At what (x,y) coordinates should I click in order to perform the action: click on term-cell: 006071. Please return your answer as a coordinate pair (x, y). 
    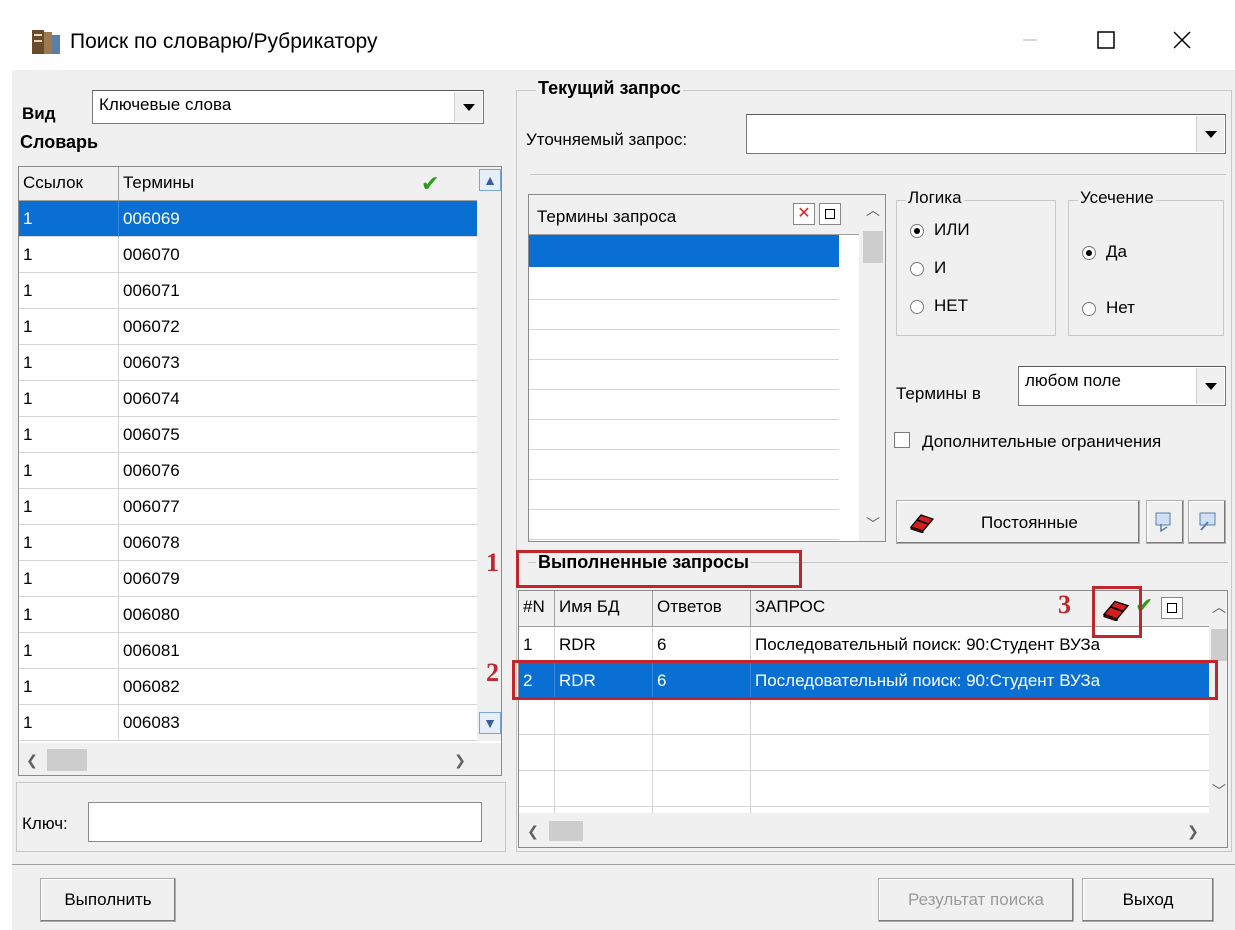
    Looking at the image, I should click on (151, 290).